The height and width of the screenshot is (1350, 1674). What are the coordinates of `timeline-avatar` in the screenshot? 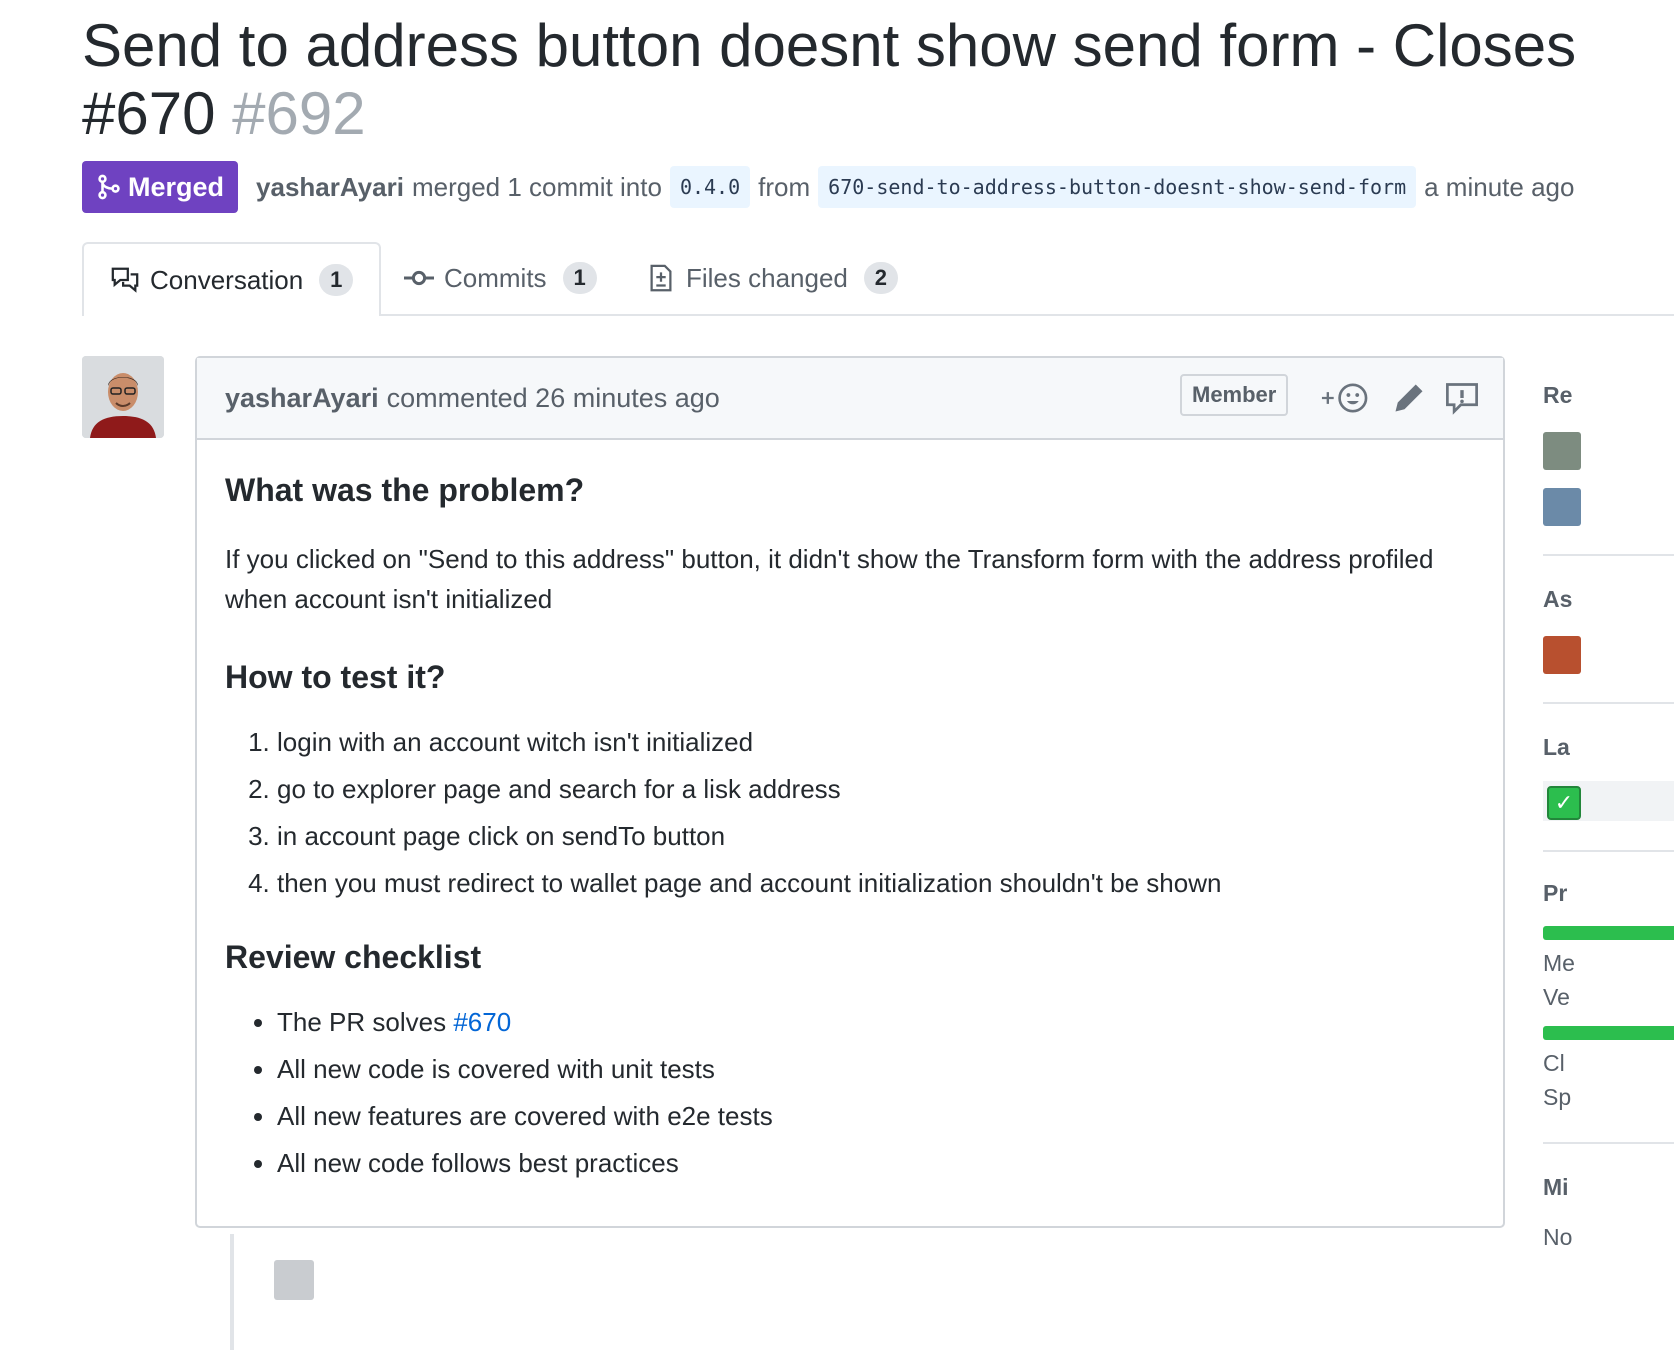 It's located at (294, 1280).